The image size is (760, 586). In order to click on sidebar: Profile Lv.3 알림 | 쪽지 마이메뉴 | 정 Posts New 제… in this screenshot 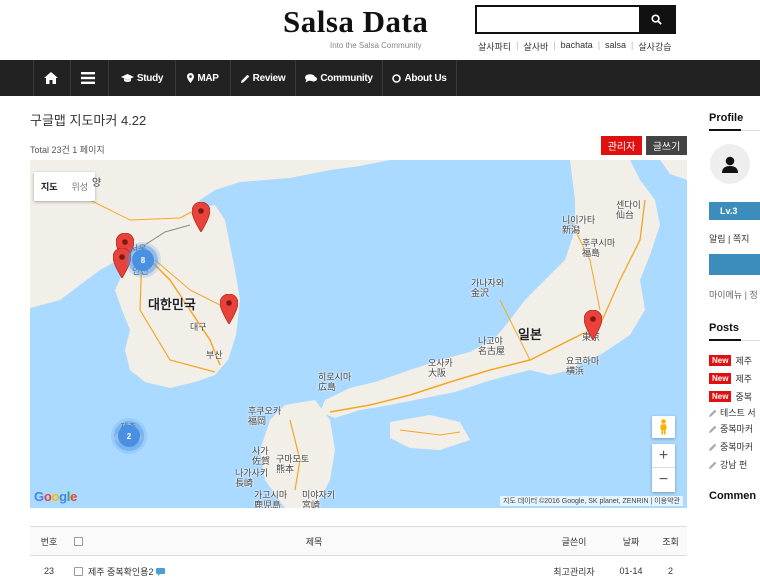, I will do `click(734, 337)`.